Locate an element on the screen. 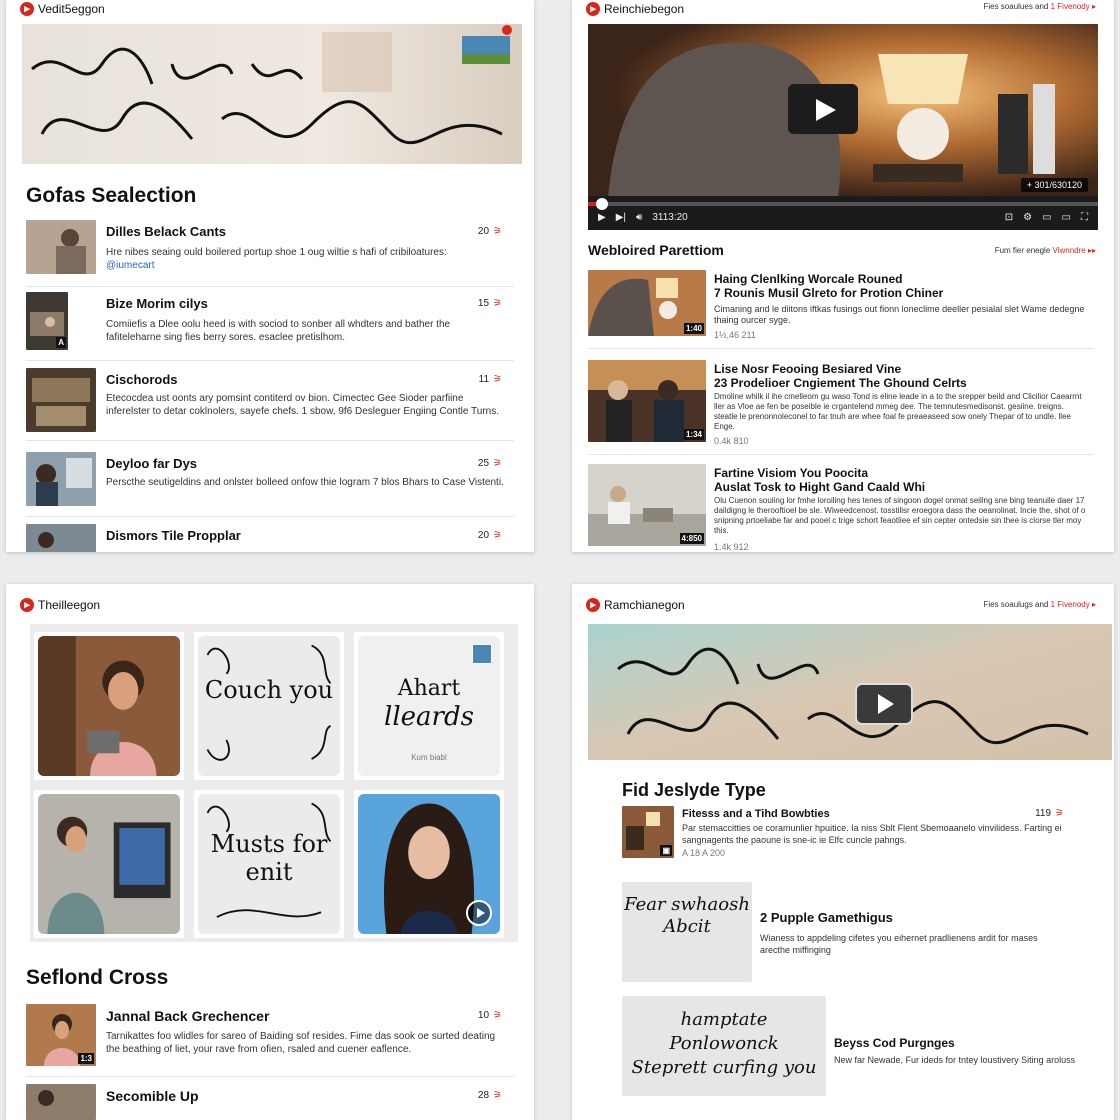 Image resolution: width=1120 pixels, height=1120 pixels. video-thumbnail: 1:34 is located at coordinates (647, 401).